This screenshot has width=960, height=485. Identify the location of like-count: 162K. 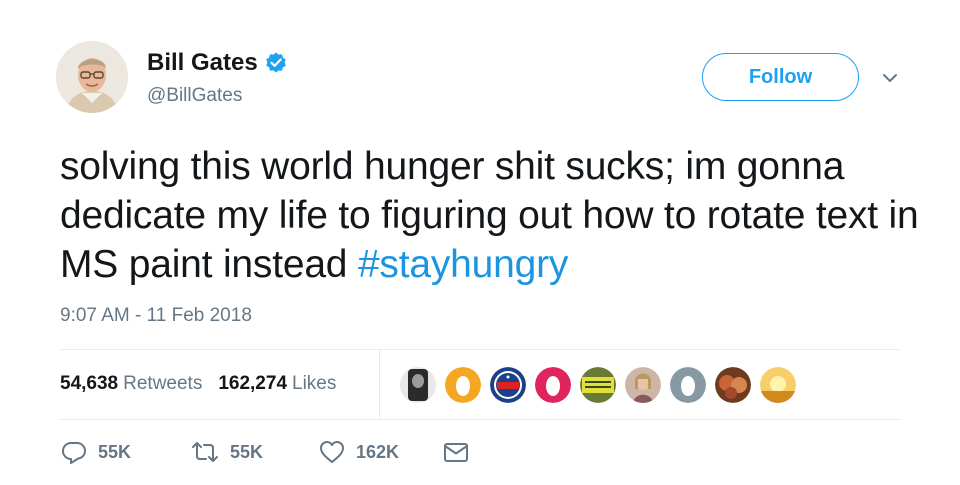
(378, 452).